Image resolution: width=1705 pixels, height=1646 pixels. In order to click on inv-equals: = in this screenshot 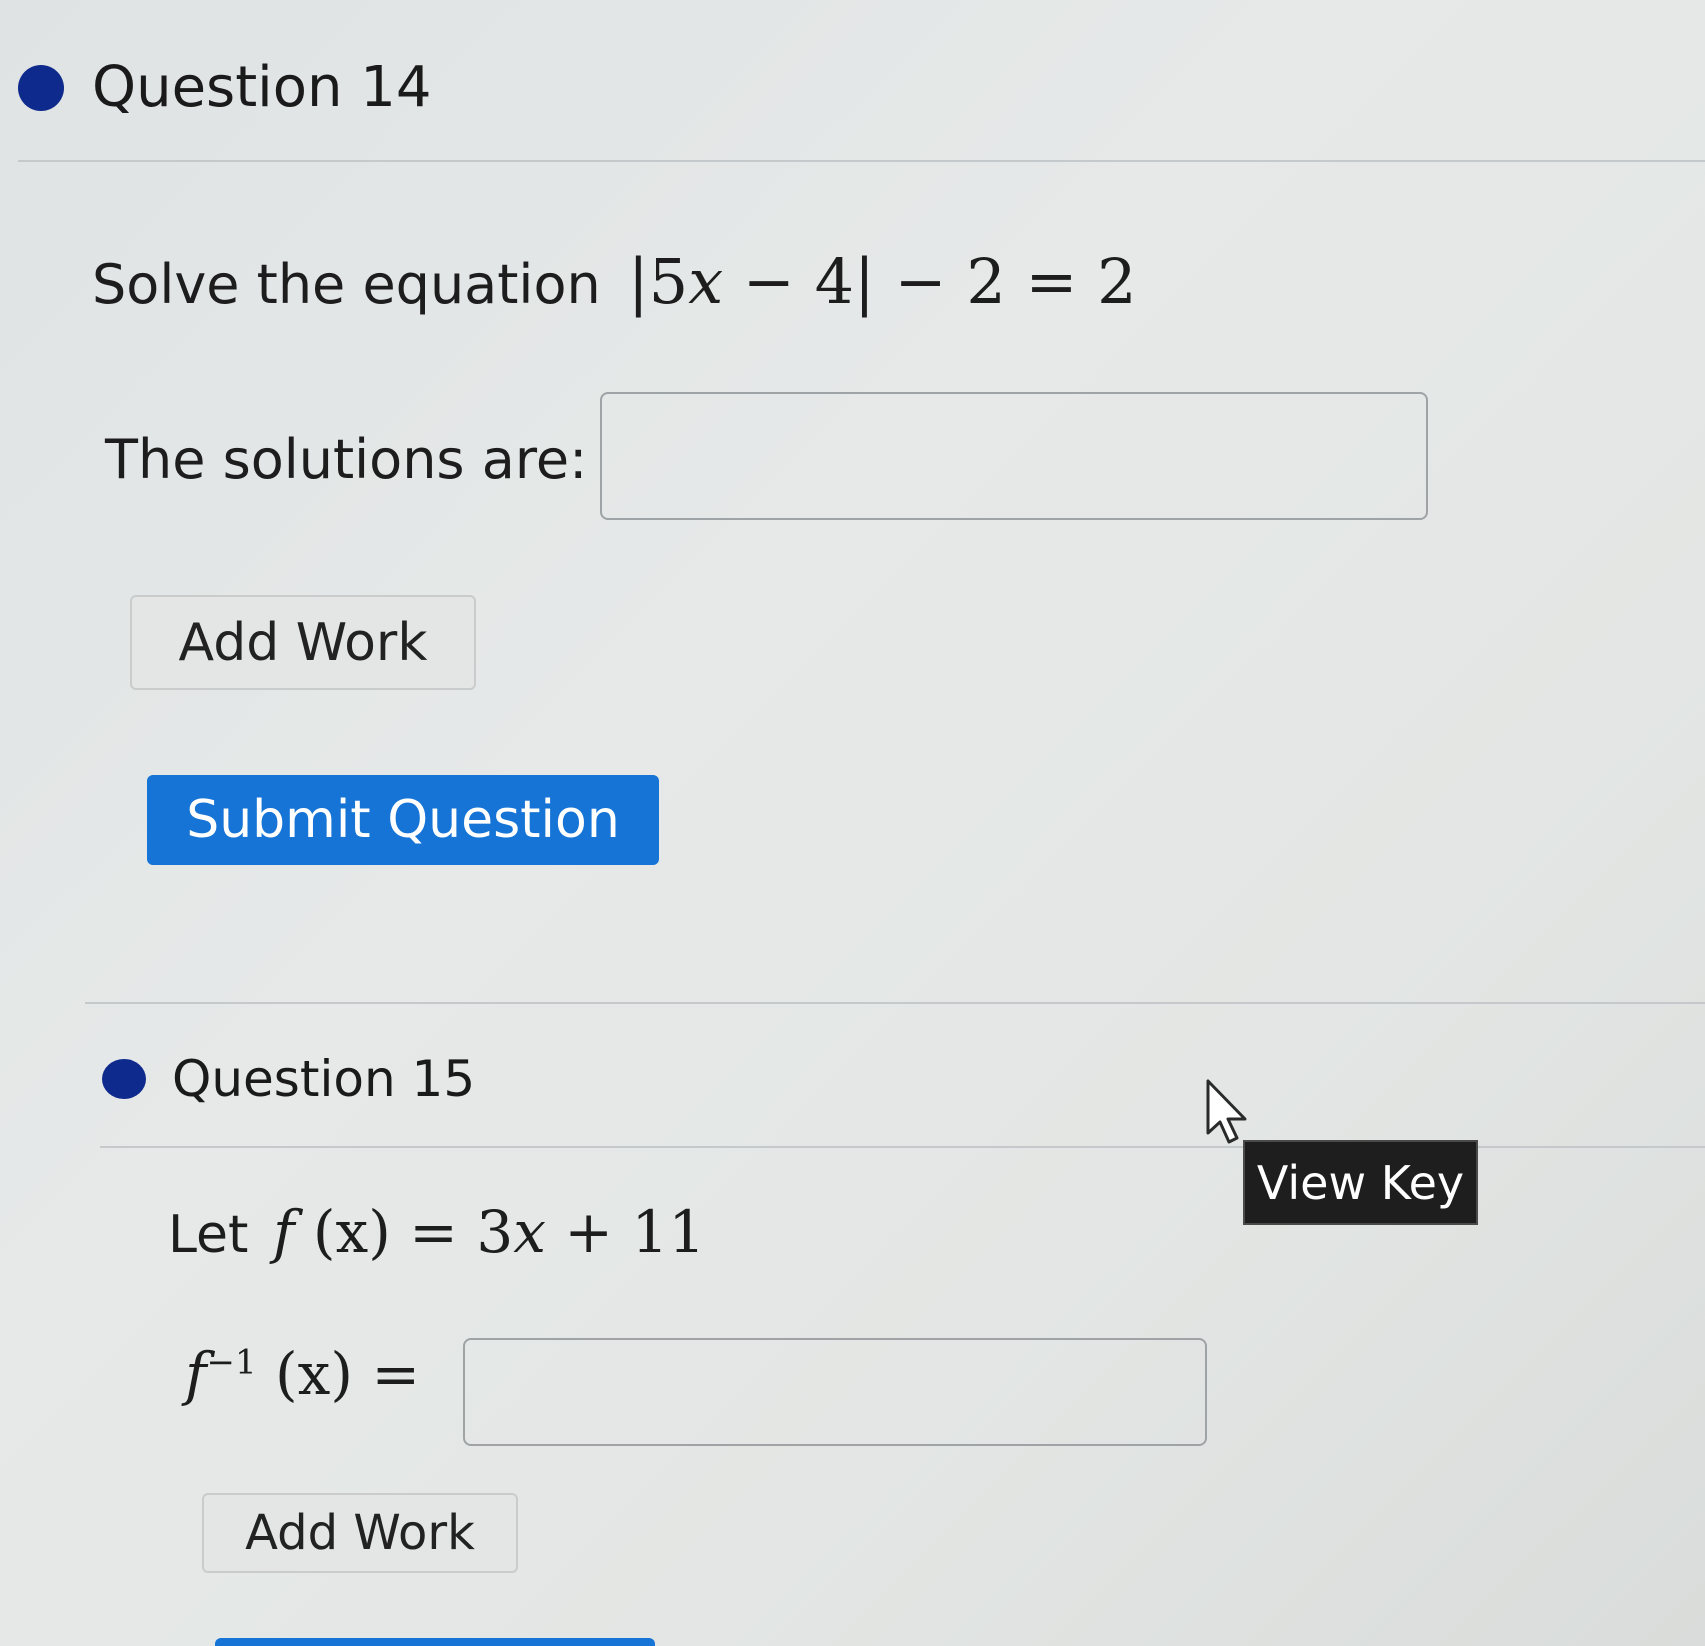, I will do `click(396, 1374)`.